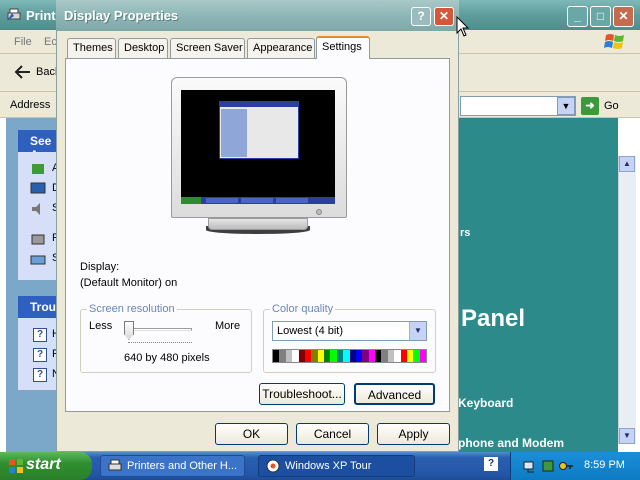 The image size is (640, 480). I want to click on display-icon, so click(38, 189).